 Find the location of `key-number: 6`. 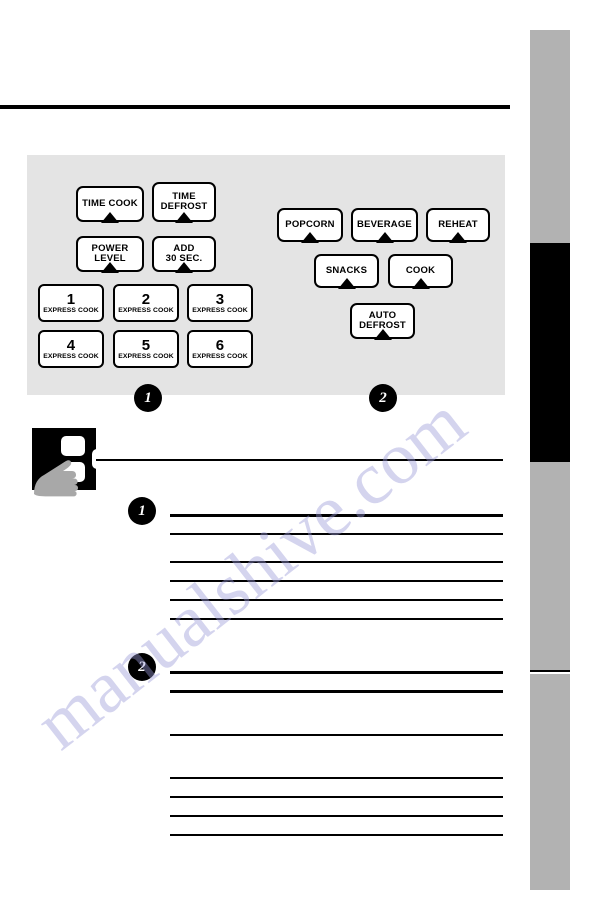

key-number: 6 is located at coordinates (220, 345).